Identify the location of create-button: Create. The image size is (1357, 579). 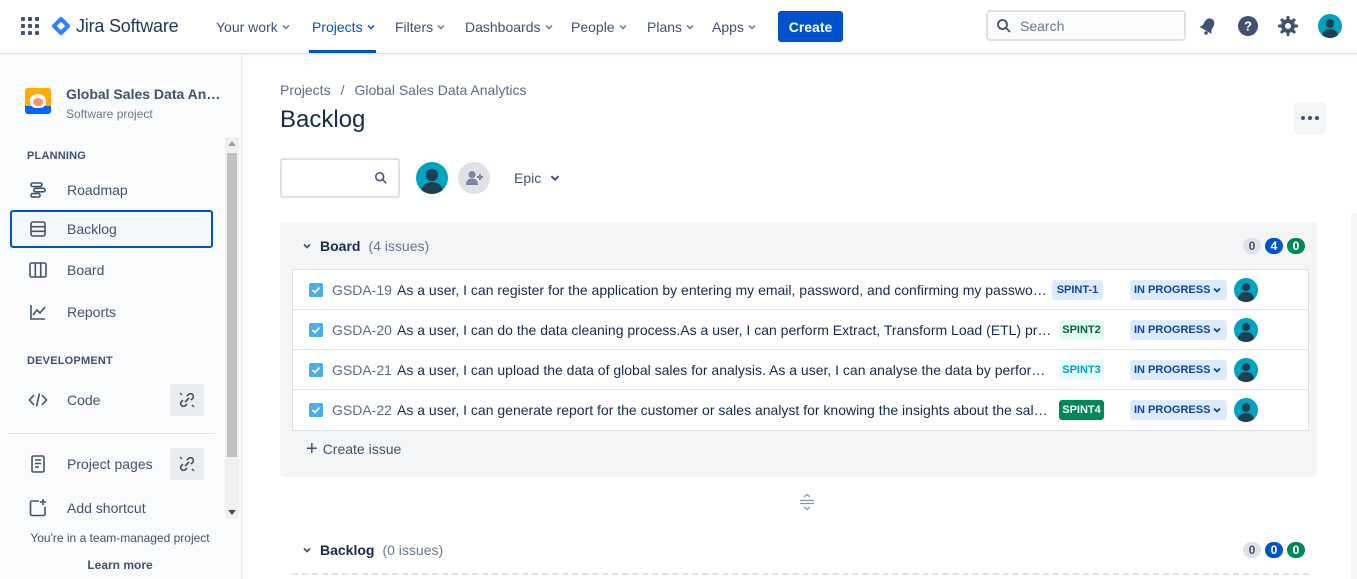
(810, 26).